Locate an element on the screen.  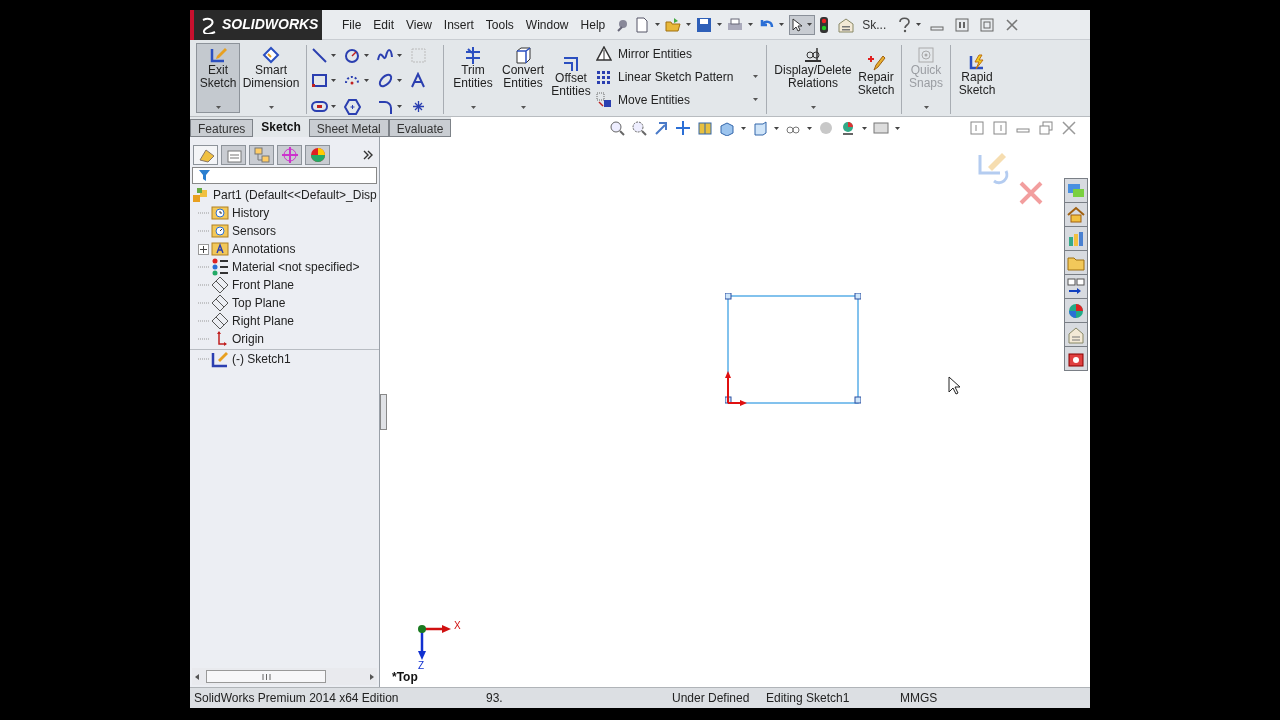
tree-item: Front Plane is located at coordinates (263, 285).